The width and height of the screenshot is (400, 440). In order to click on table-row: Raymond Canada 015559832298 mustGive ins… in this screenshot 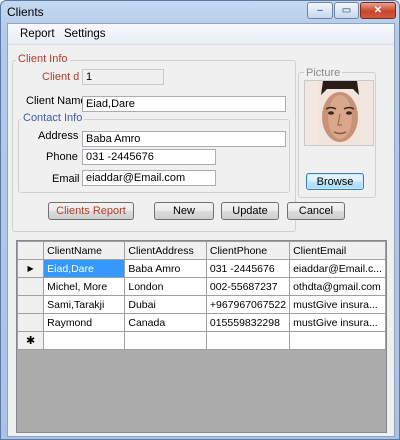, I will do `click(201, 322)`.